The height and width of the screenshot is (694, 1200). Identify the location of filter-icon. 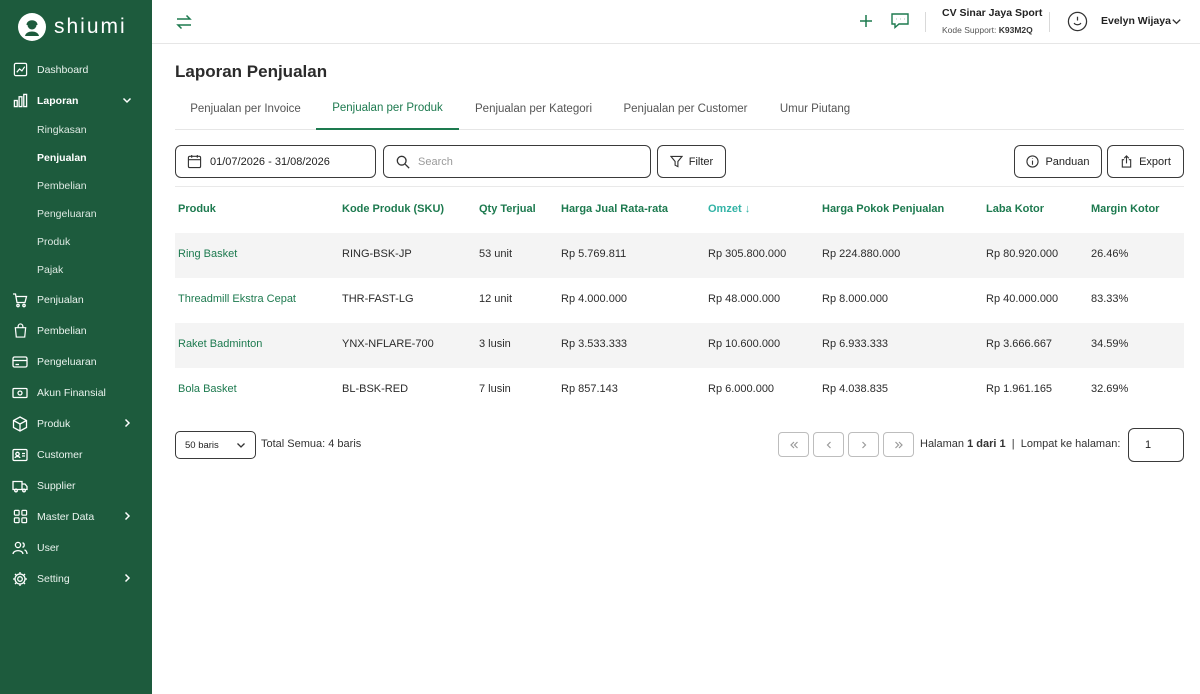
(676, 161).